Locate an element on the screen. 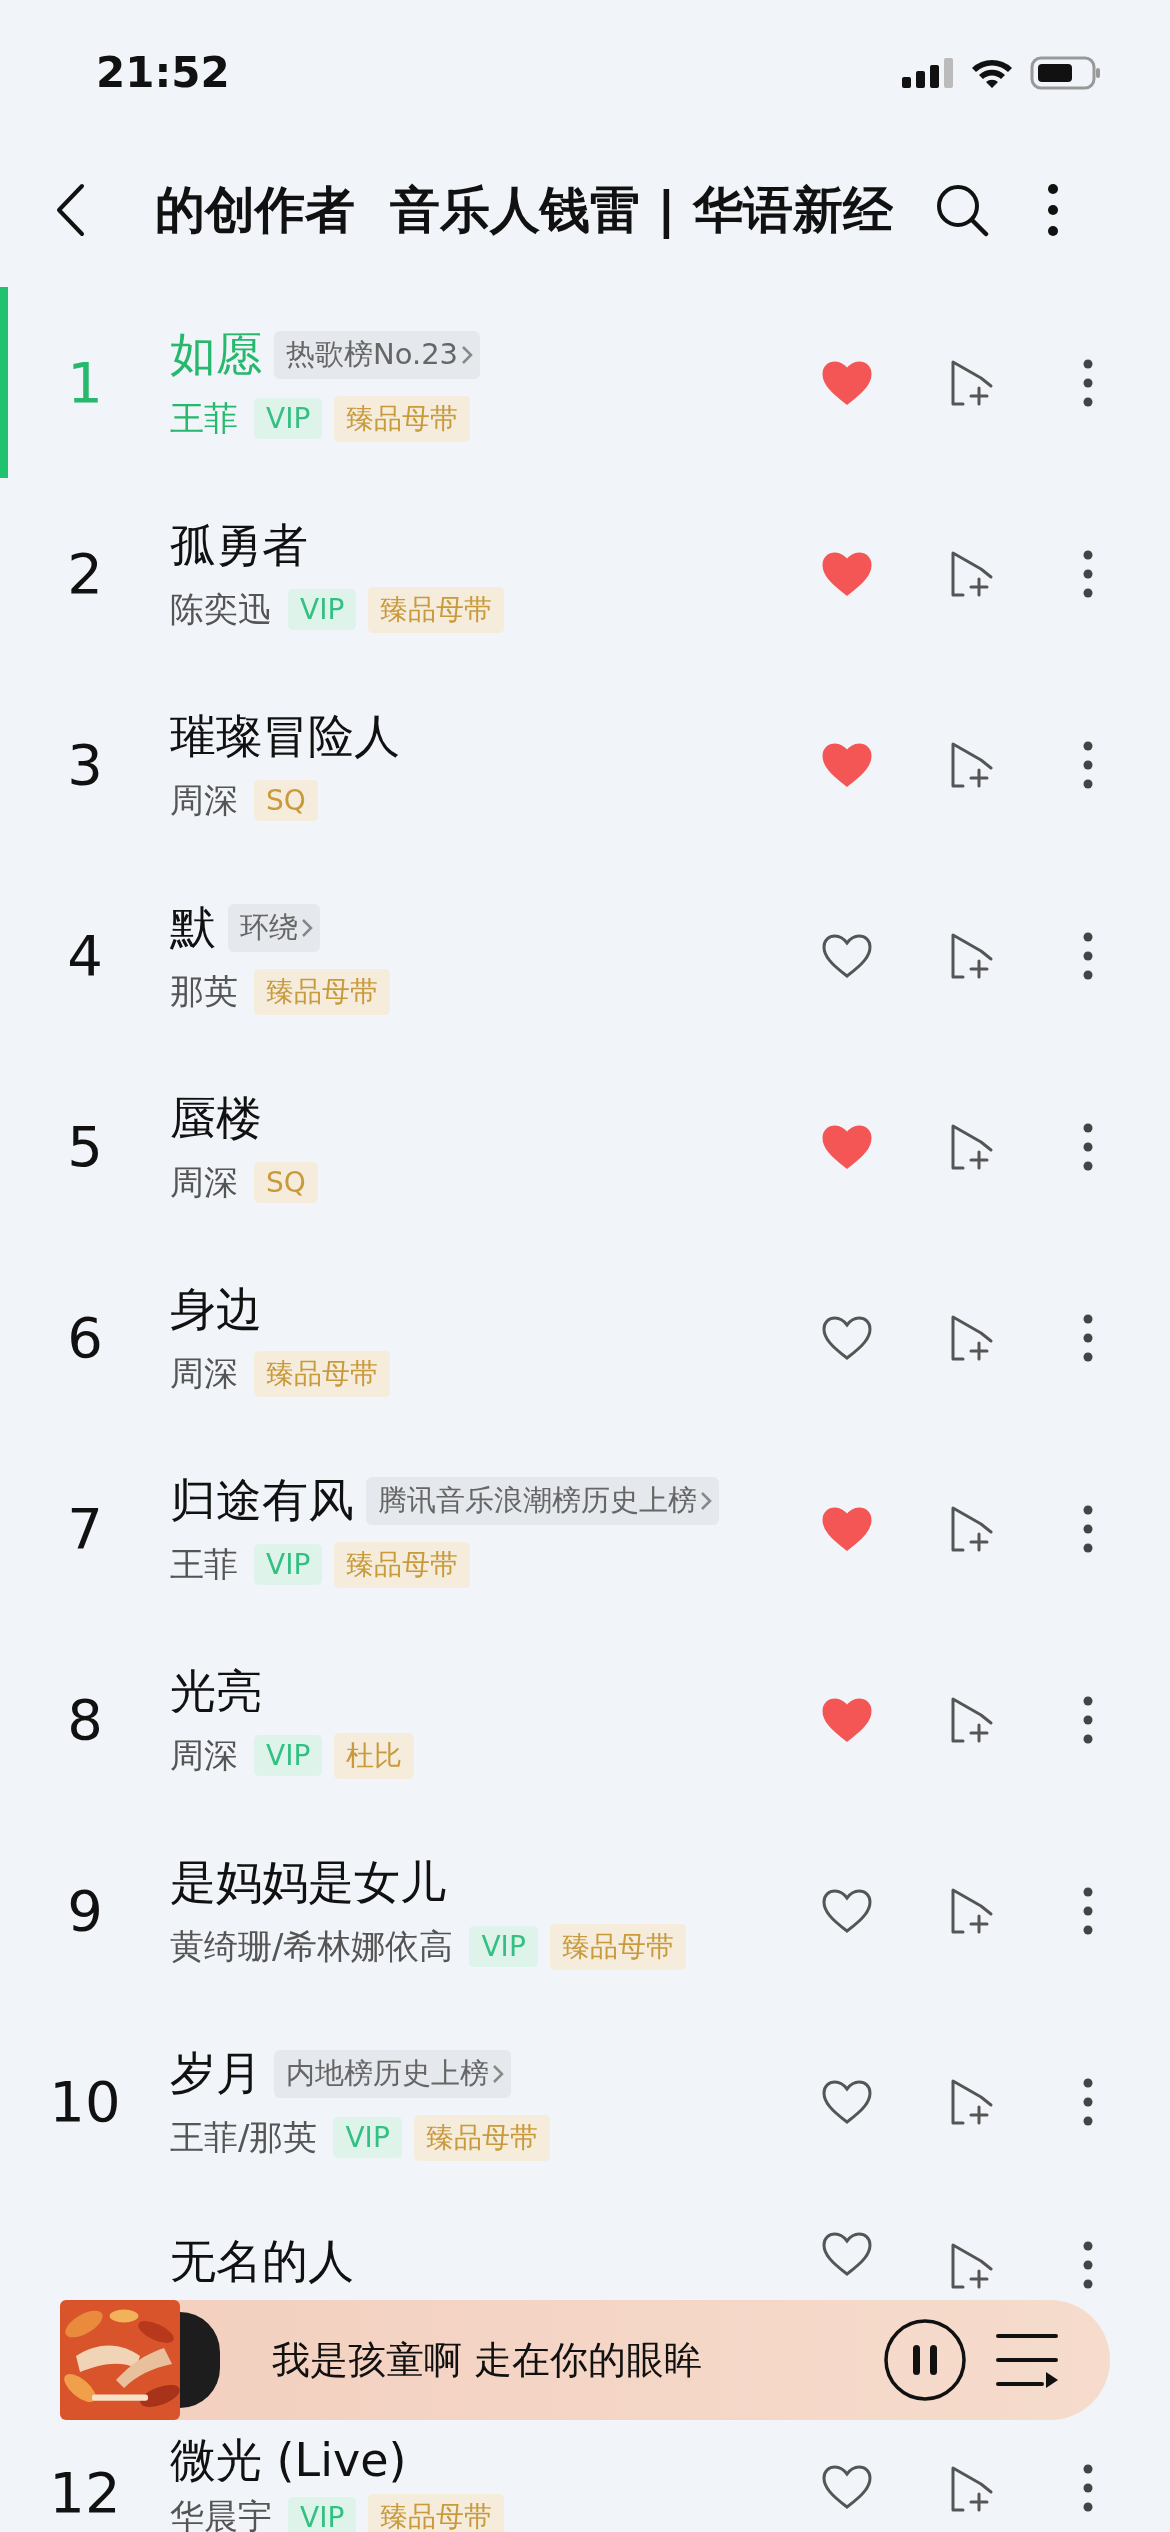 This screenshot has height=2532, width=1170. mini-player: 我是孩童啊 走在你的眼眸 is located at coordinates (585, 2360).